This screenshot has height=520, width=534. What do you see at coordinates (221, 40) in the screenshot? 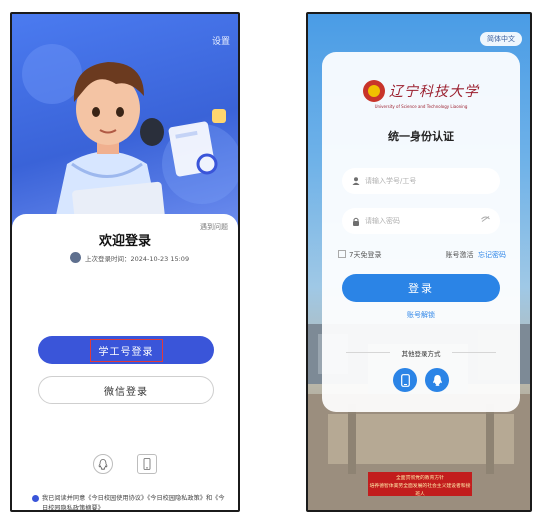
I see `settings-link: 设置` at bounding box center [221, 40].